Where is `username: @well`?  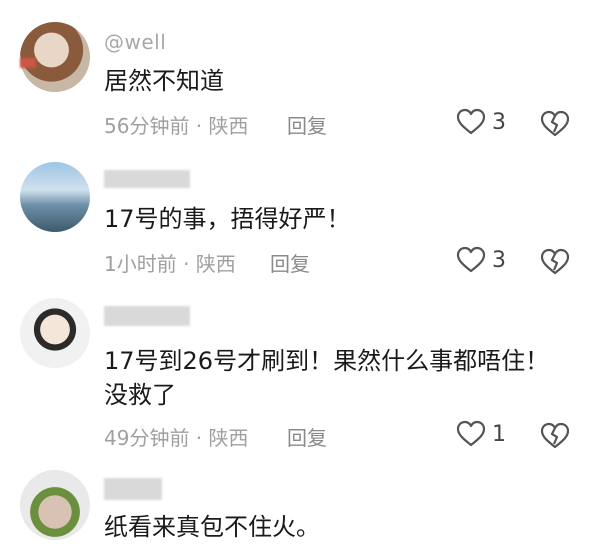
username: @well is located at coordinates (135, 42).